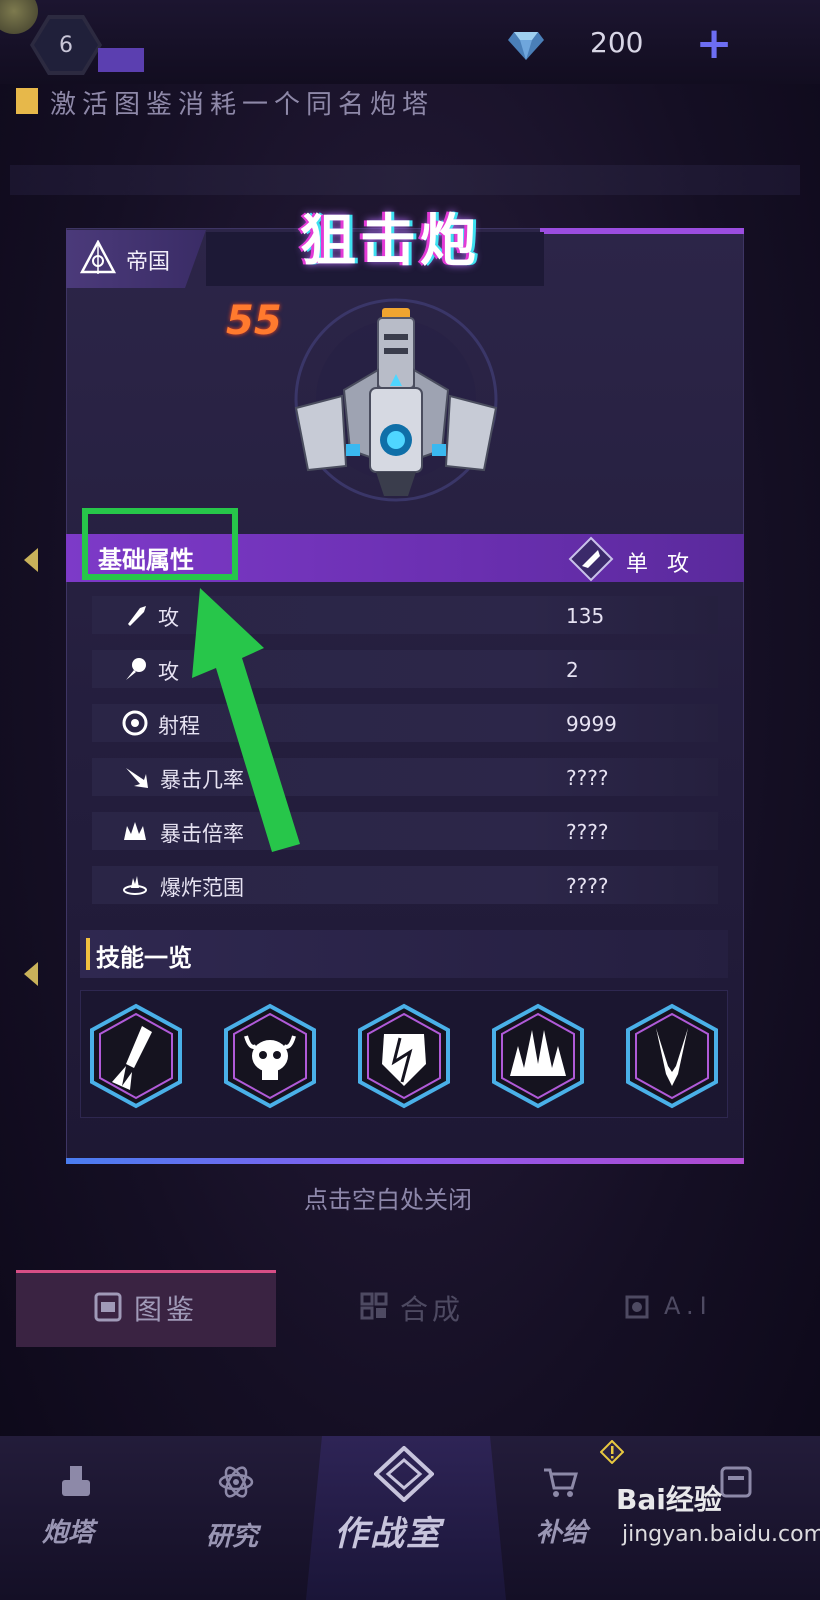  Describe the element at coordinates (572, 670) in the screenshot. I see `stat-value: 2` at that location.